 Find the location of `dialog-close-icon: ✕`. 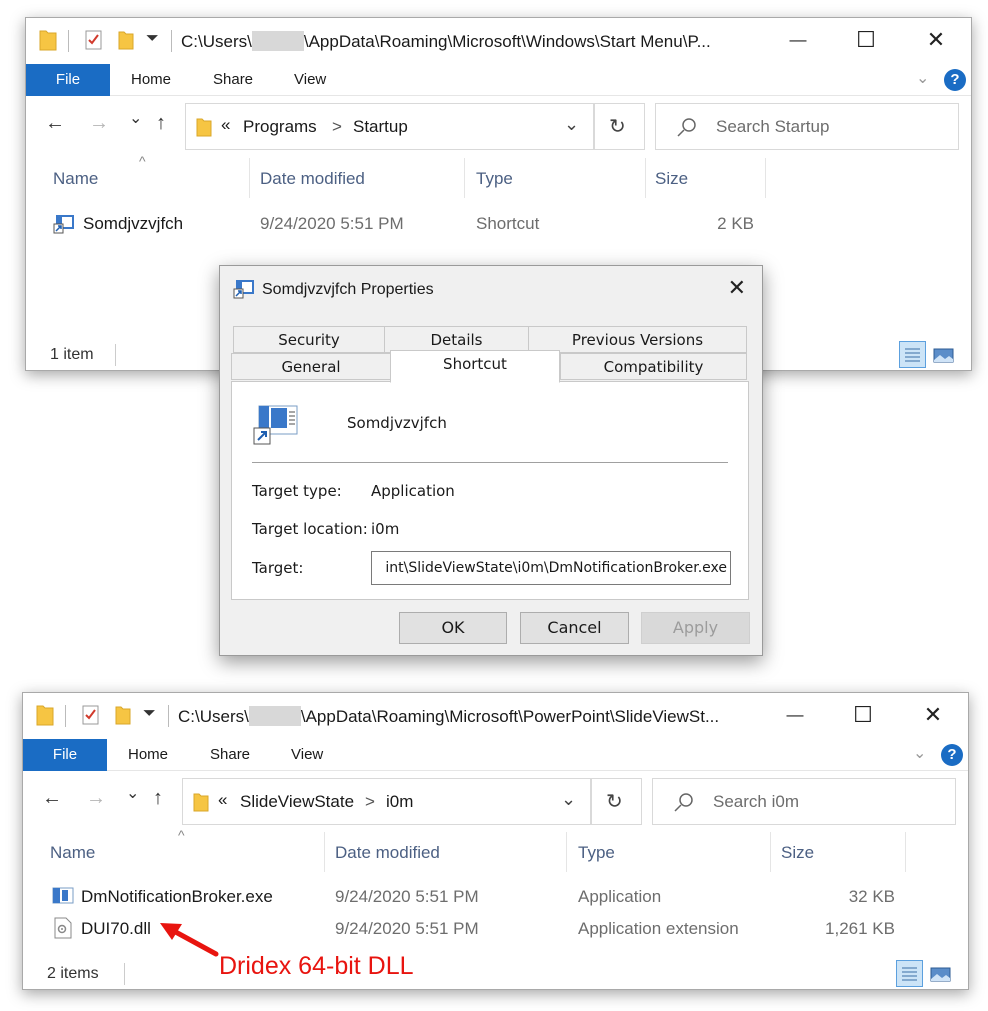

dialog-close-icon: ✕ is located at coordinates (737, 288).